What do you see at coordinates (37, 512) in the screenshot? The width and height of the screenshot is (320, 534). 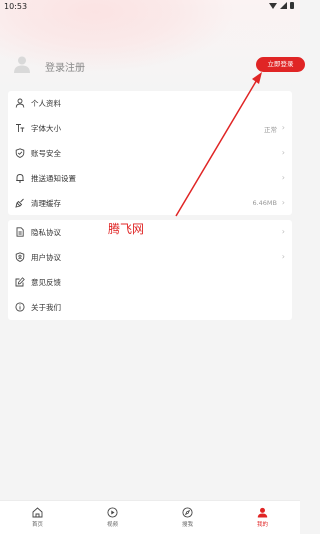 I see `home-icon` at bounding box center [37, 512].